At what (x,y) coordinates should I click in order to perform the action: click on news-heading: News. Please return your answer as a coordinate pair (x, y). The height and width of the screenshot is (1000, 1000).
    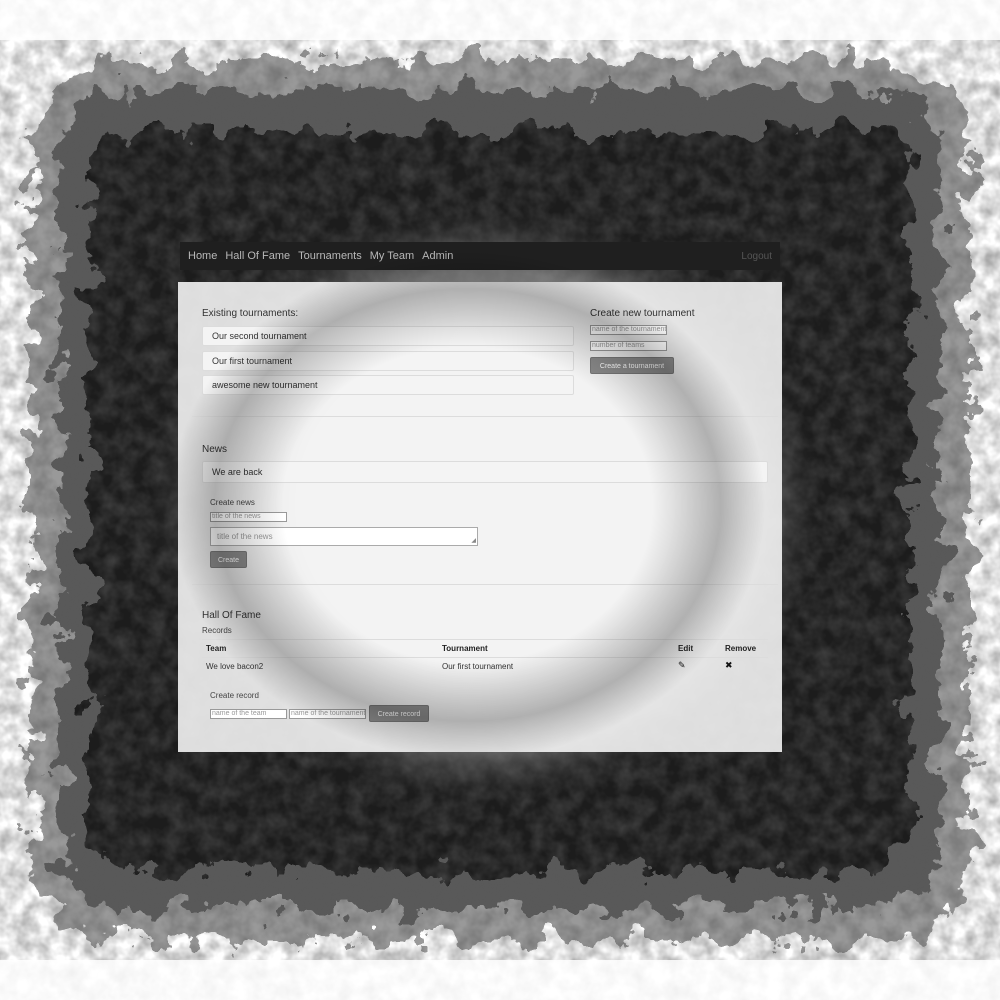
    Looking at the image, I should click on (215, 449).